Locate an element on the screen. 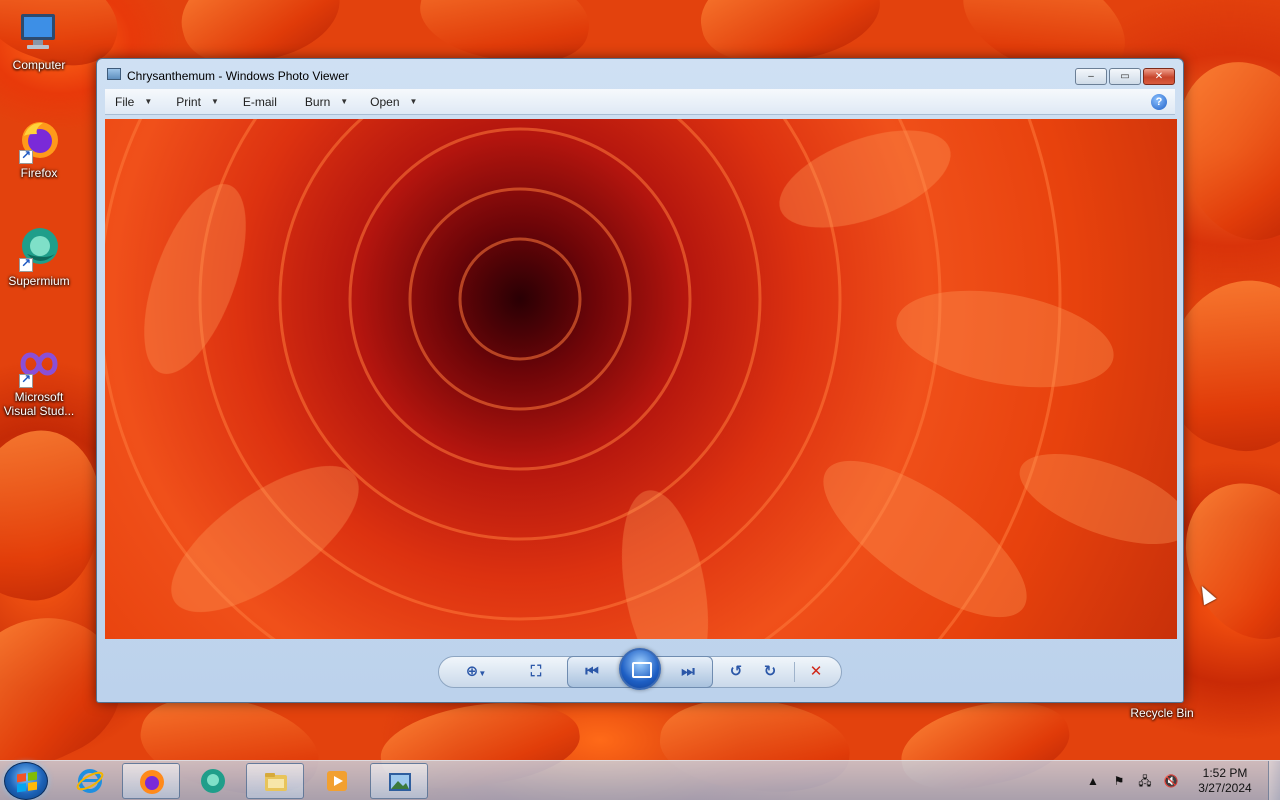 The height and width of the screenshot is (800, 1280). photo-controls-bar: ⊕▼ ⛶ ⏮ ⏭ ↺ ↻ ✕ is located at coordinates (640, 671).